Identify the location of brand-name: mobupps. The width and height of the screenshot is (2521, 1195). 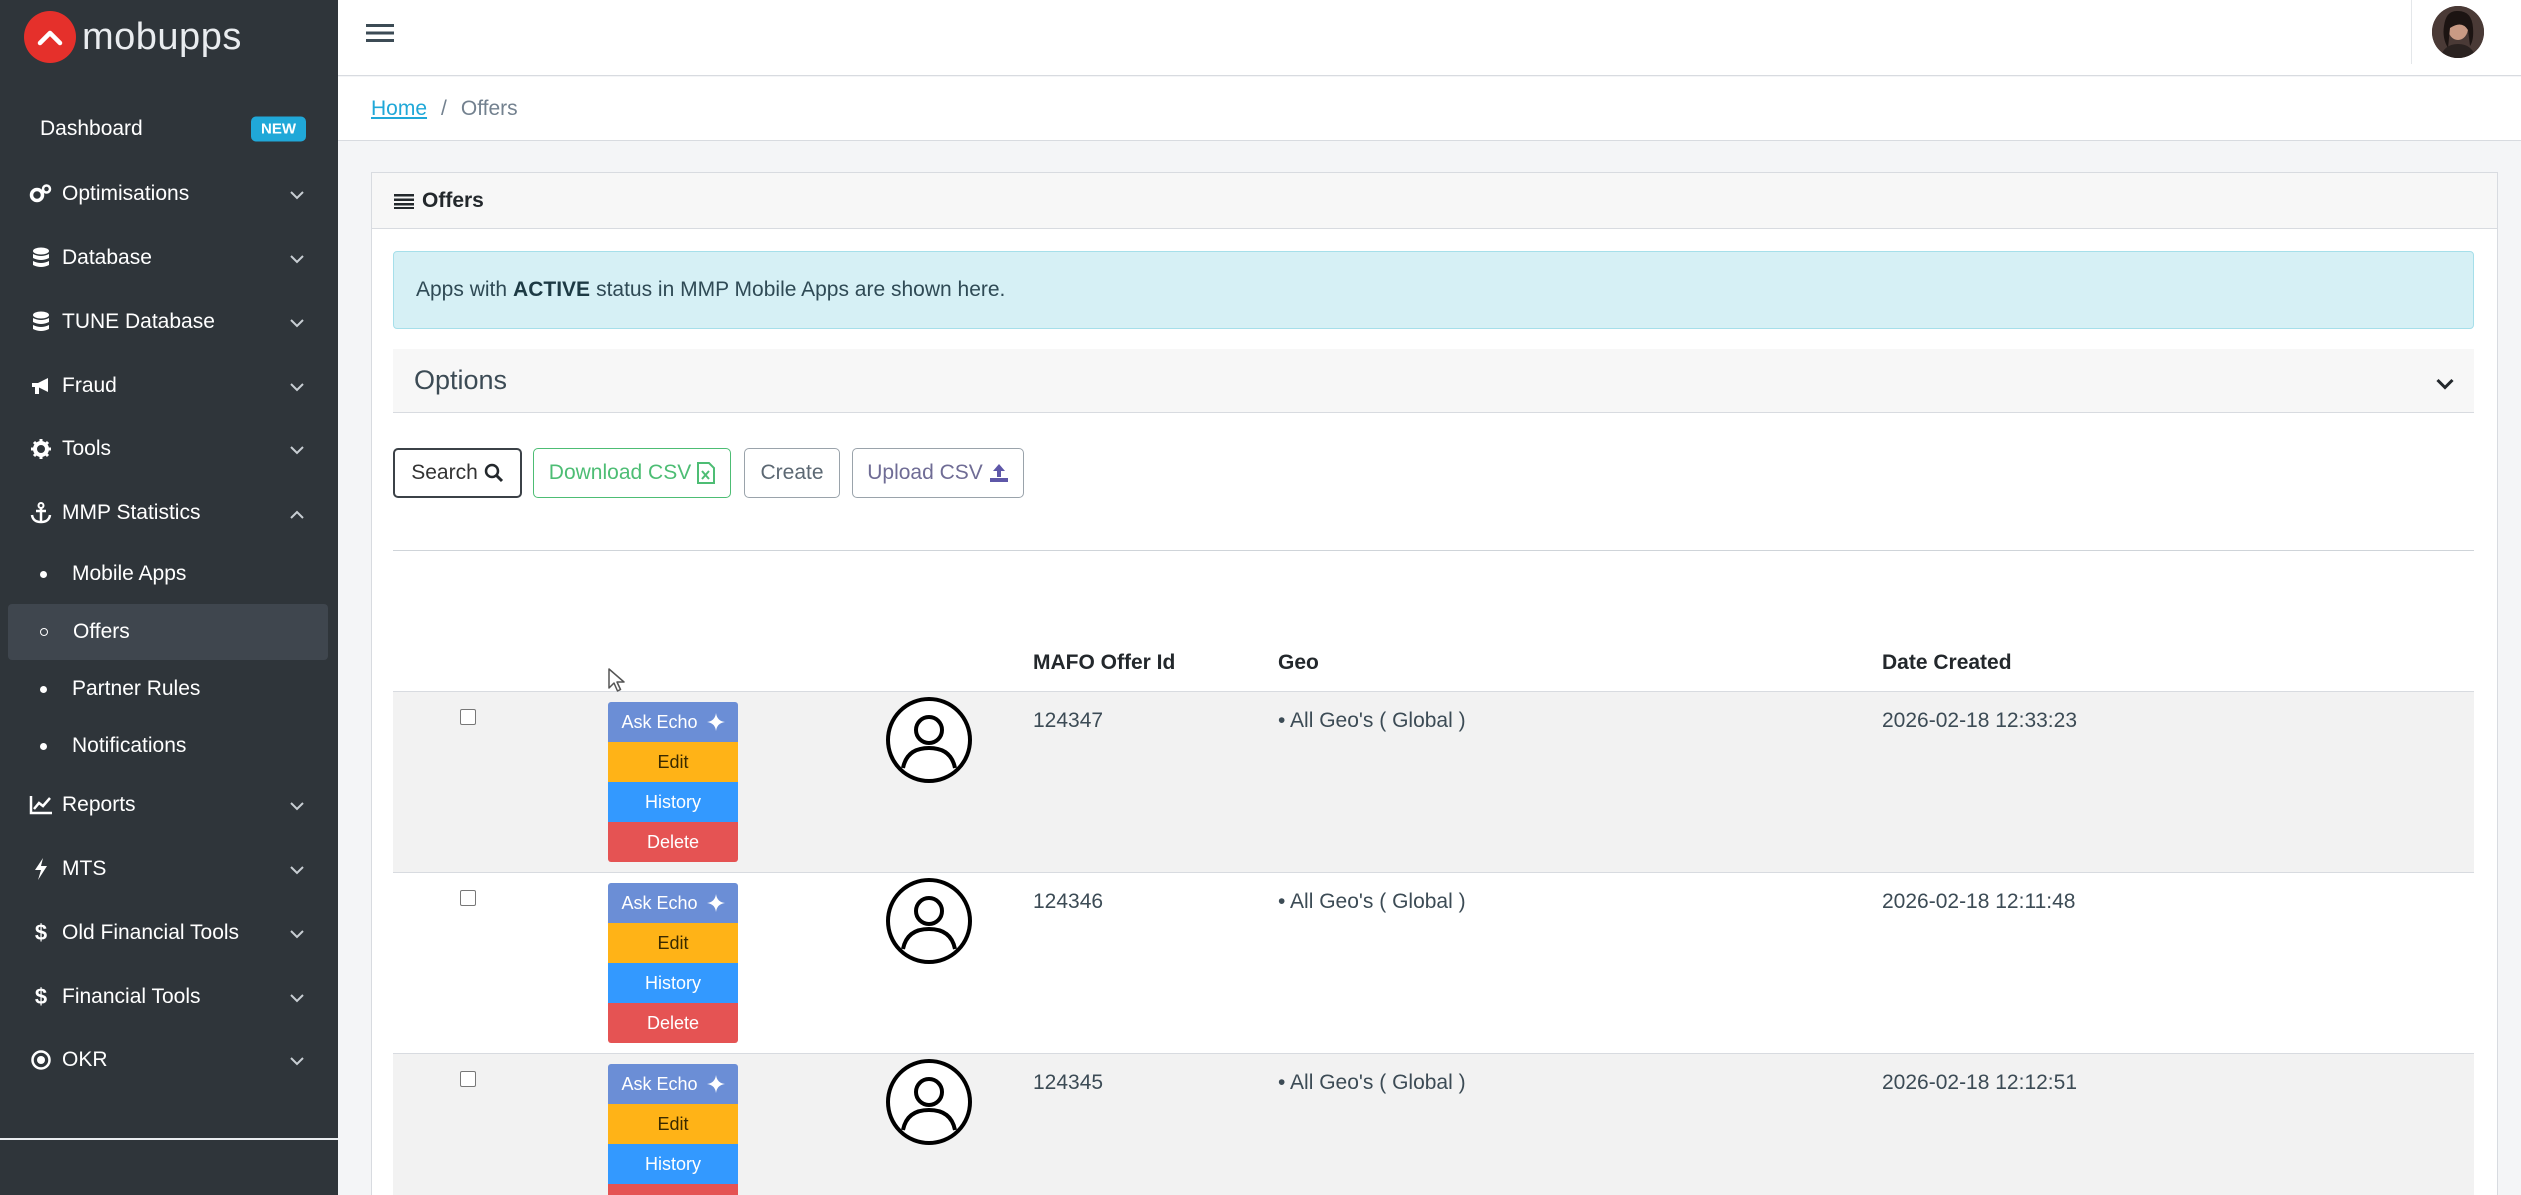
(162, 36).